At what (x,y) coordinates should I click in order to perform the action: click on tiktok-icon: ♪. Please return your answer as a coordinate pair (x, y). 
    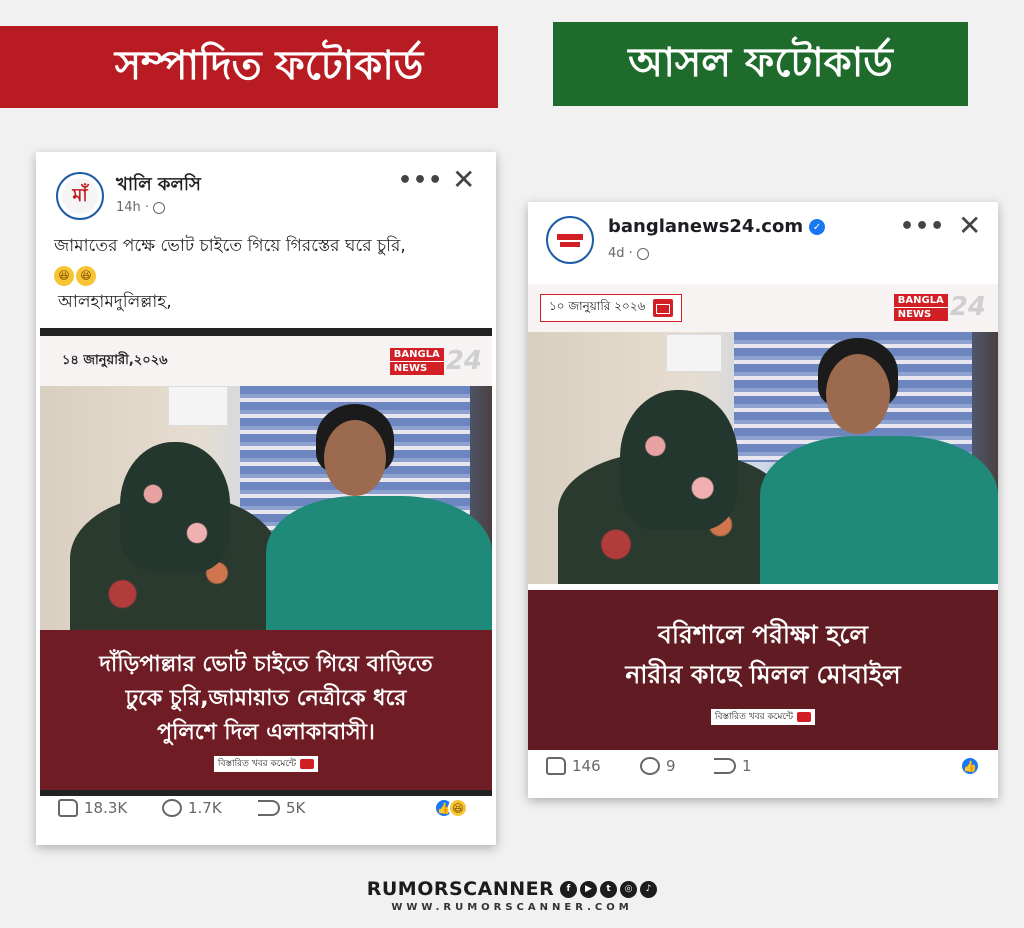
    Looking at the image, I should click on (649, 889).